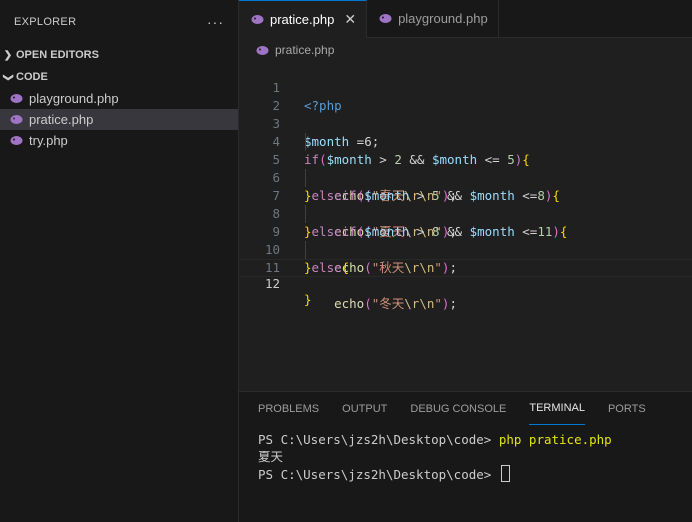  I want to click on code-line: 5 echo("春天\r\n");, so click(465, 168).